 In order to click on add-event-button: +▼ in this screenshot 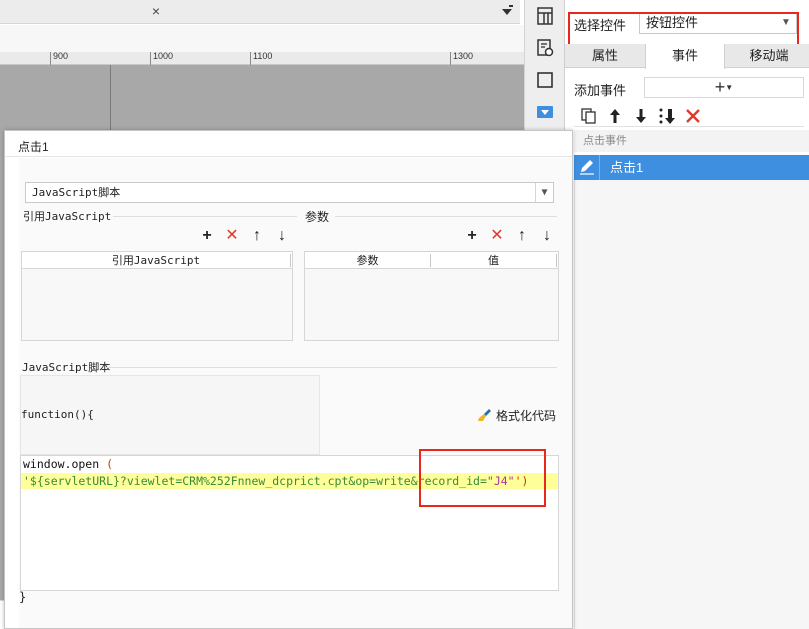, I will do `click(724, 87)`.